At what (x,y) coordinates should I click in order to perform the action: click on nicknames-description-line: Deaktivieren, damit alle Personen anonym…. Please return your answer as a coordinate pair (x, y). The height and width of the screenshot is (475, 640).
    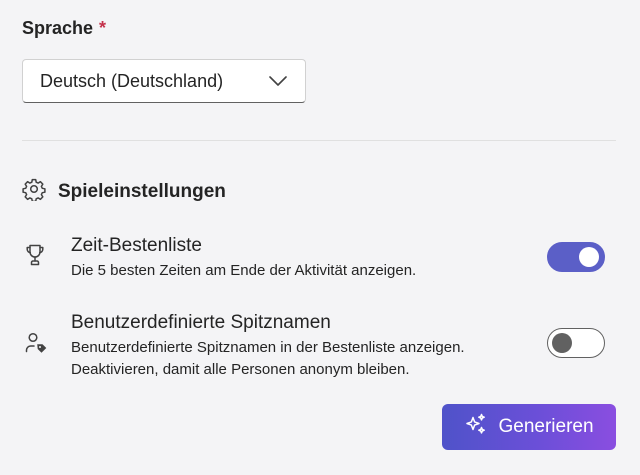
    Looking at the image, I should click on (240, 369).